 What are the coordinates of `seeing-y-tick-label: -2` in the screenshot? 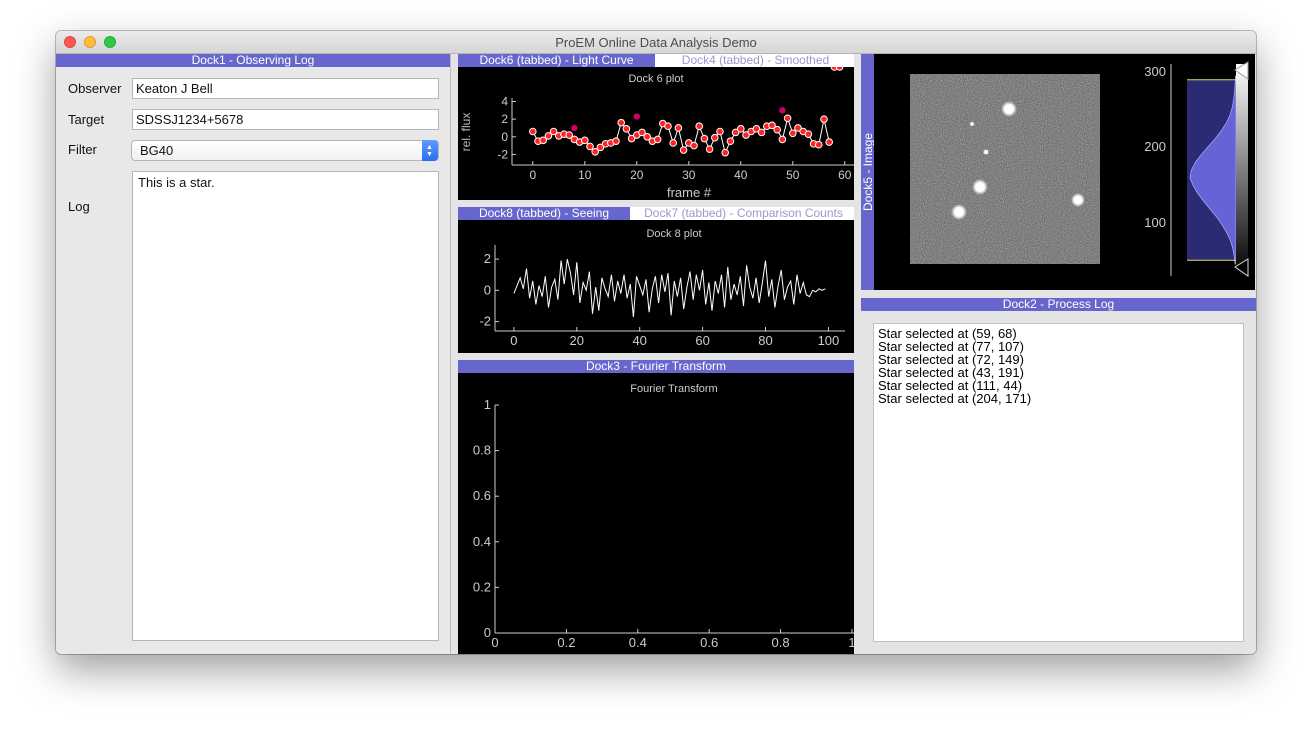 It's located at (485, 321).